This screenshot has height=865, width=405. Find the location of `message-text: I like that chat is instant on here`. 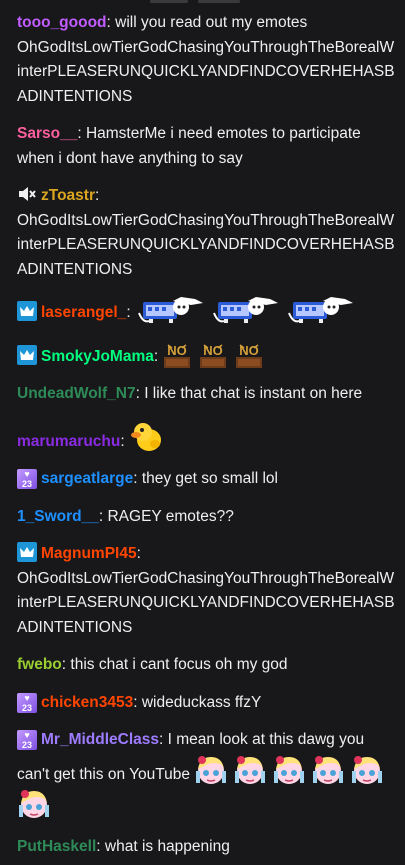

message-text: I like that chat is instant on here is located at coordinates (253, 393).